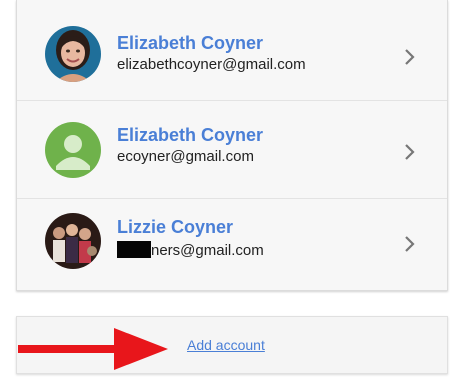 The width and height of the screenshot is (458, 381). I want to click on account-name: Lizzie Coyner, so click(175, 227).